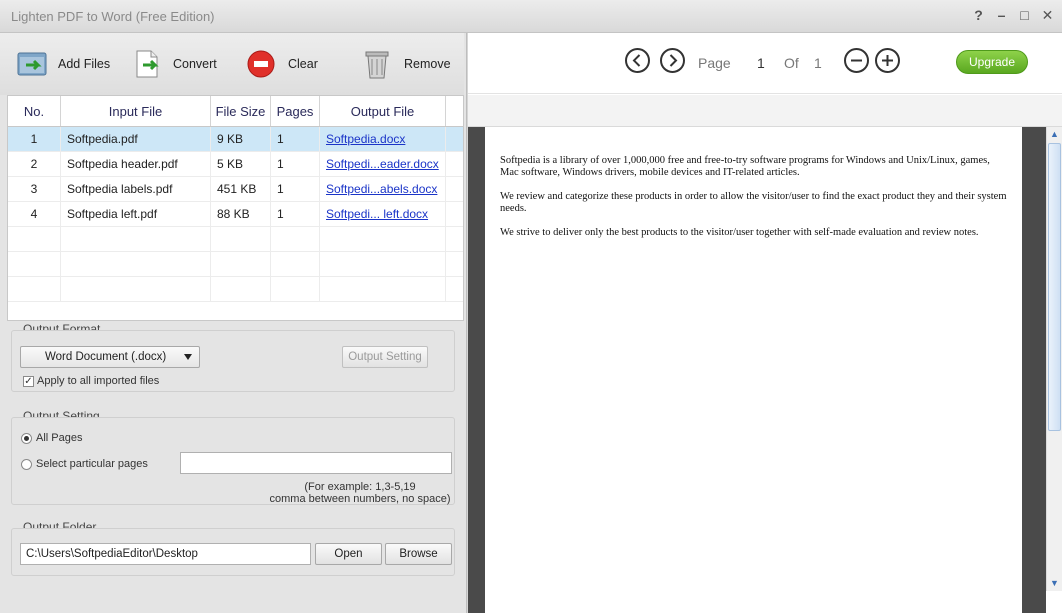 This screenshot has height=613, width=1062. Describe the element at coordinates (148, 64) in the screenshot. I see `convert-icon` at that location.